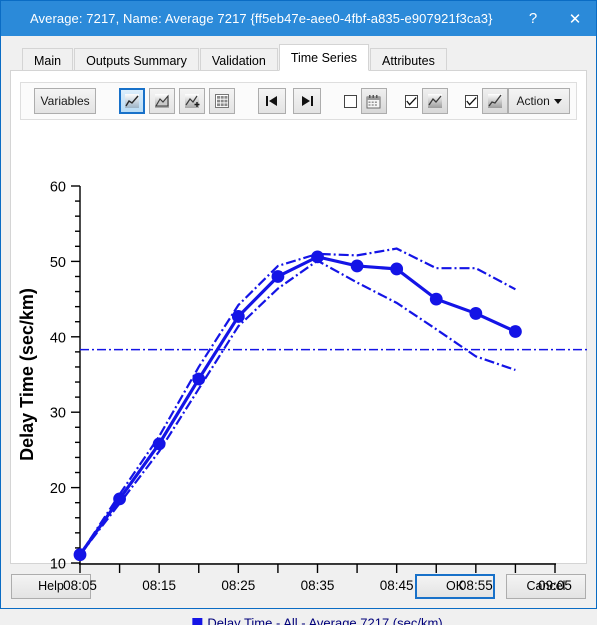 Image resolution: width=597 pixels, height=625 pixels. I want to click on mean-line-toggle, so click(426, 101).